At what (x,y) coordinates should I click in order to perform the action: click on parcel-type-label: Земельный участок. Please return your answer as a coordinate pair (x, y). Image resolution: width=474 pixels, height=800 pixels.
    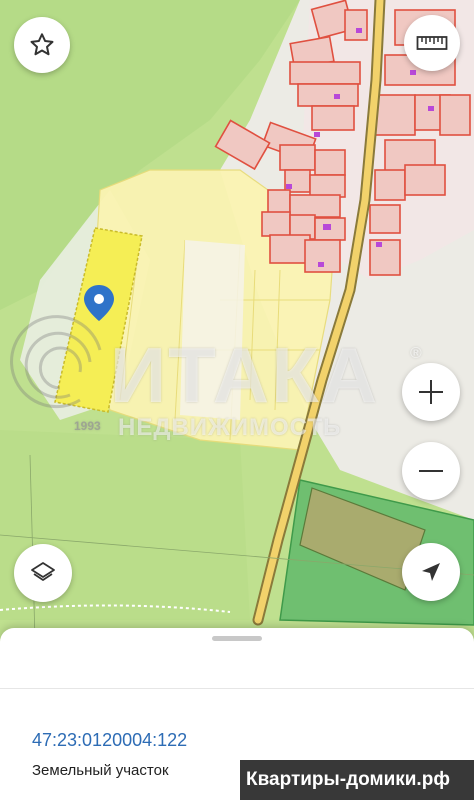
    Looking at the image, I should click on (100, 770).